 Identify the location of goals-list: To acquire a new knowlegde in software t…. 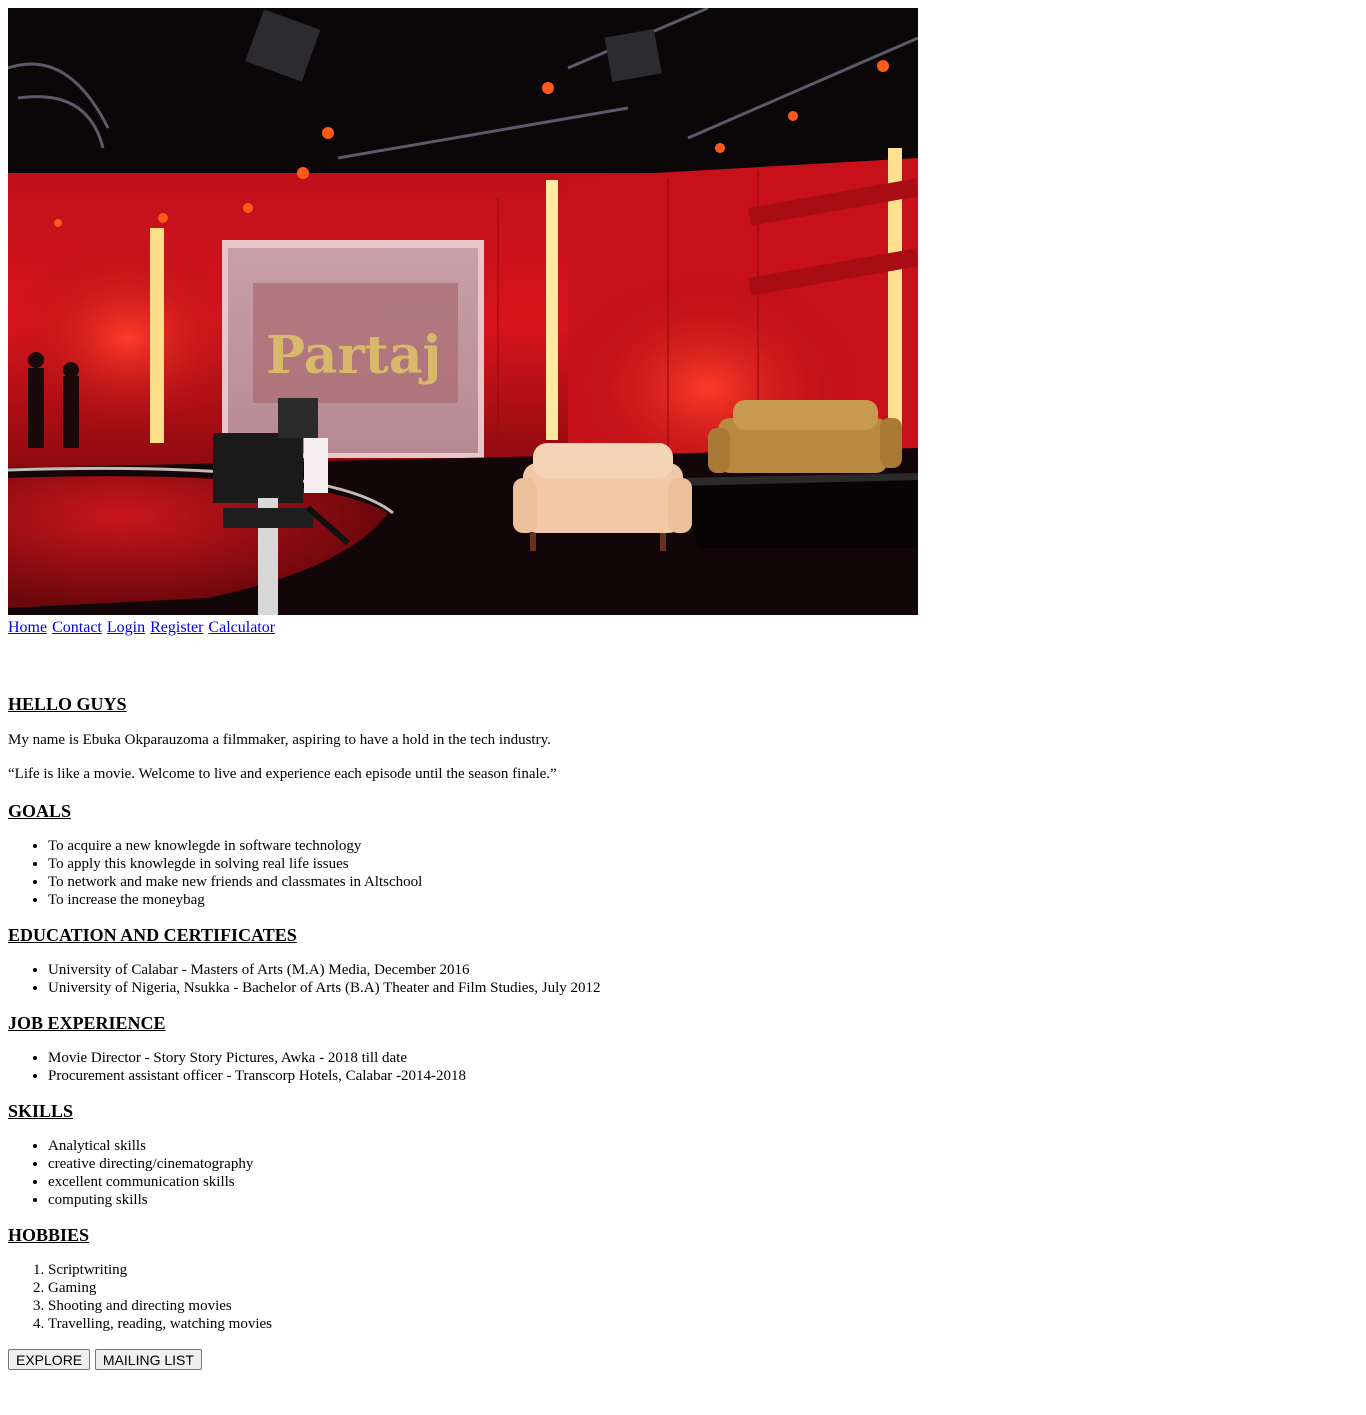
(683, 873).